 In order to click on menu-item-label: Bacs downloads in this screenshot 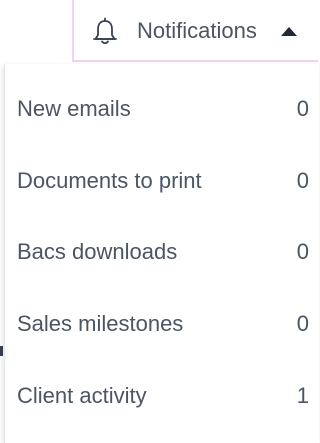, I will do `click(97, 251)`.